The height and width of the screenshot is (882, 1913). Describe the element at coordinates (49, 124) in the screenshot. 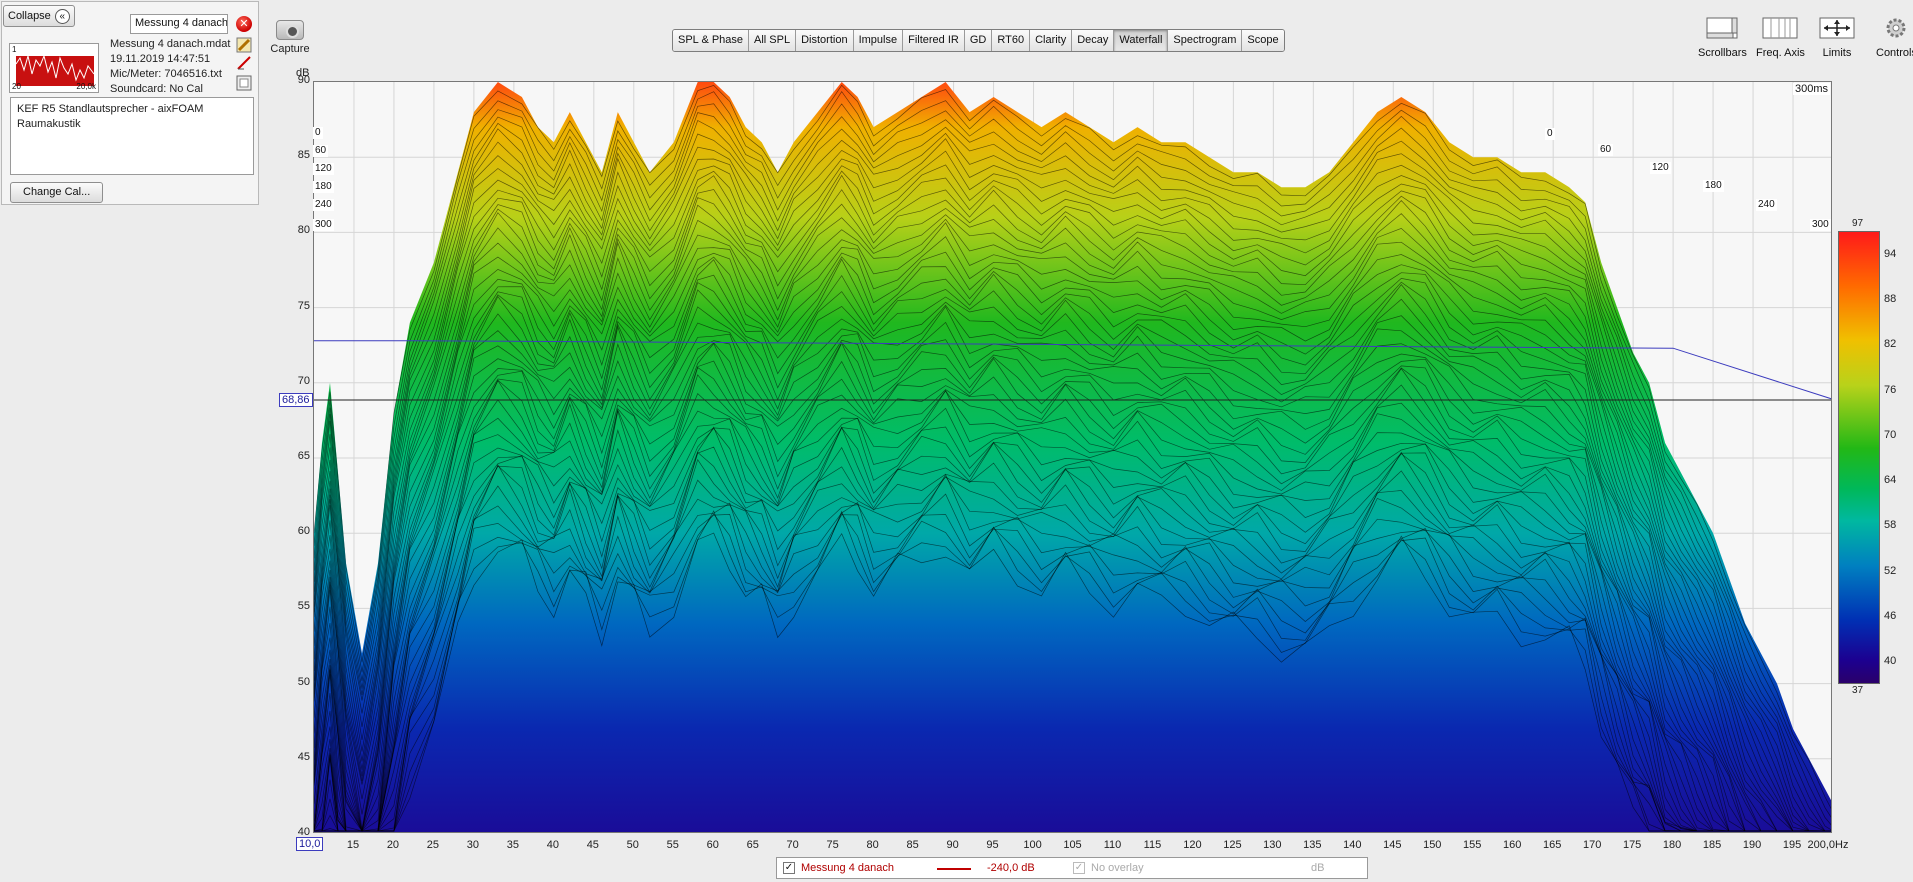

I see `notes-line: Raumakustik` at that location.